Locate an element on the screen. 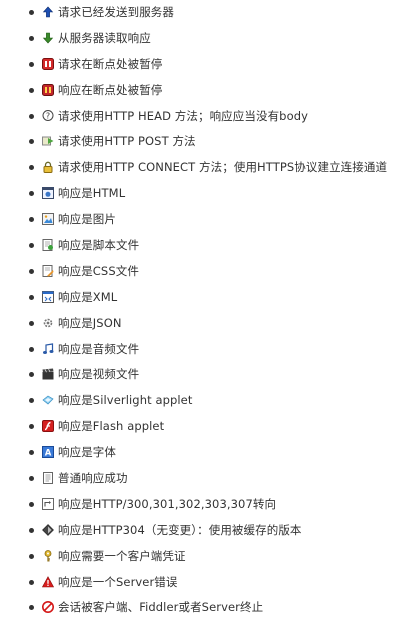  audio-icon is located at coordinates (48, 348).